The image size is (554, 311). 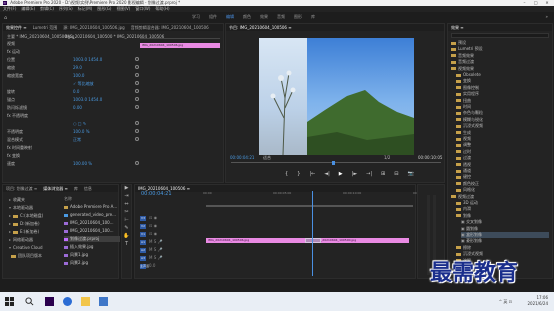 What do you see at coordinates (502, 145) in the screenshot?
I see `effects-tree-item: 调整` at bounding box center [502, 145].